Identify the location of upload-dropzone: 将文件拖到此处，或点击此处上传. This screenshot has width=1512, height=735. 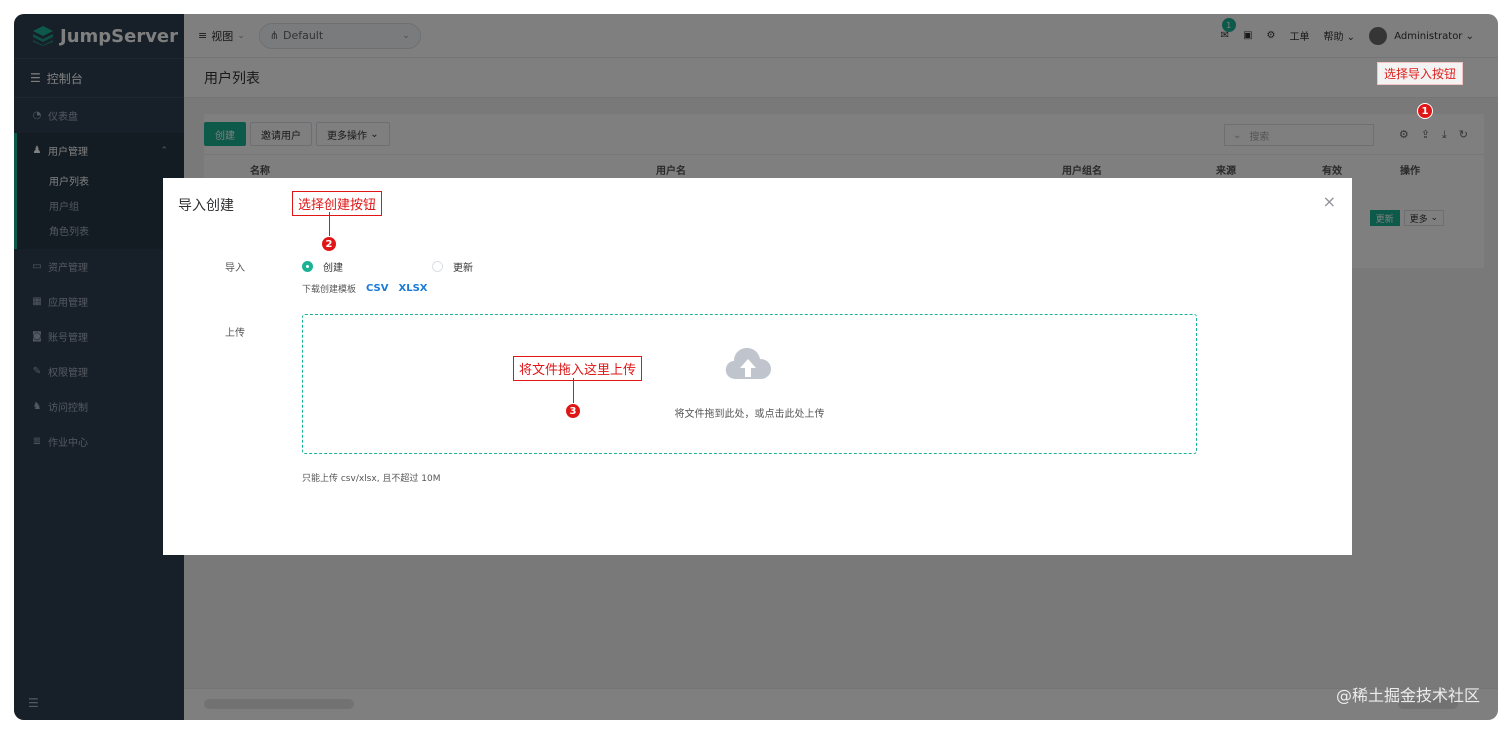
(749, 384).